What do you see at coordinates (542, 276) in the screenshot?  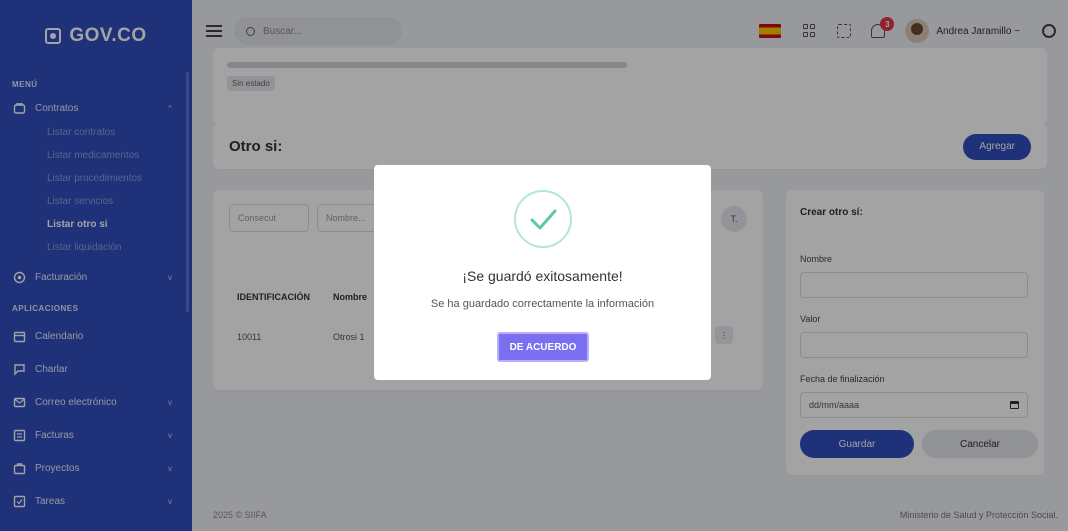 I see `dialog-title: ¡Se guardó exitosamente!` at bounding box center [542, 276].